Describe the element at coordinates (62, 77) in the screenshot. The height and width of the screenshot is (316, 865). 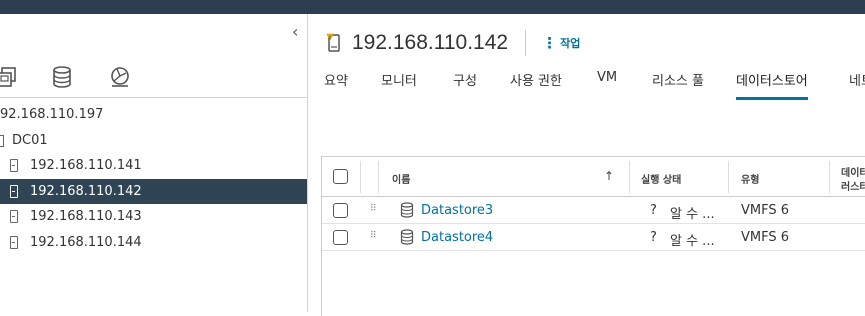
I see `storage-icon` at that location.